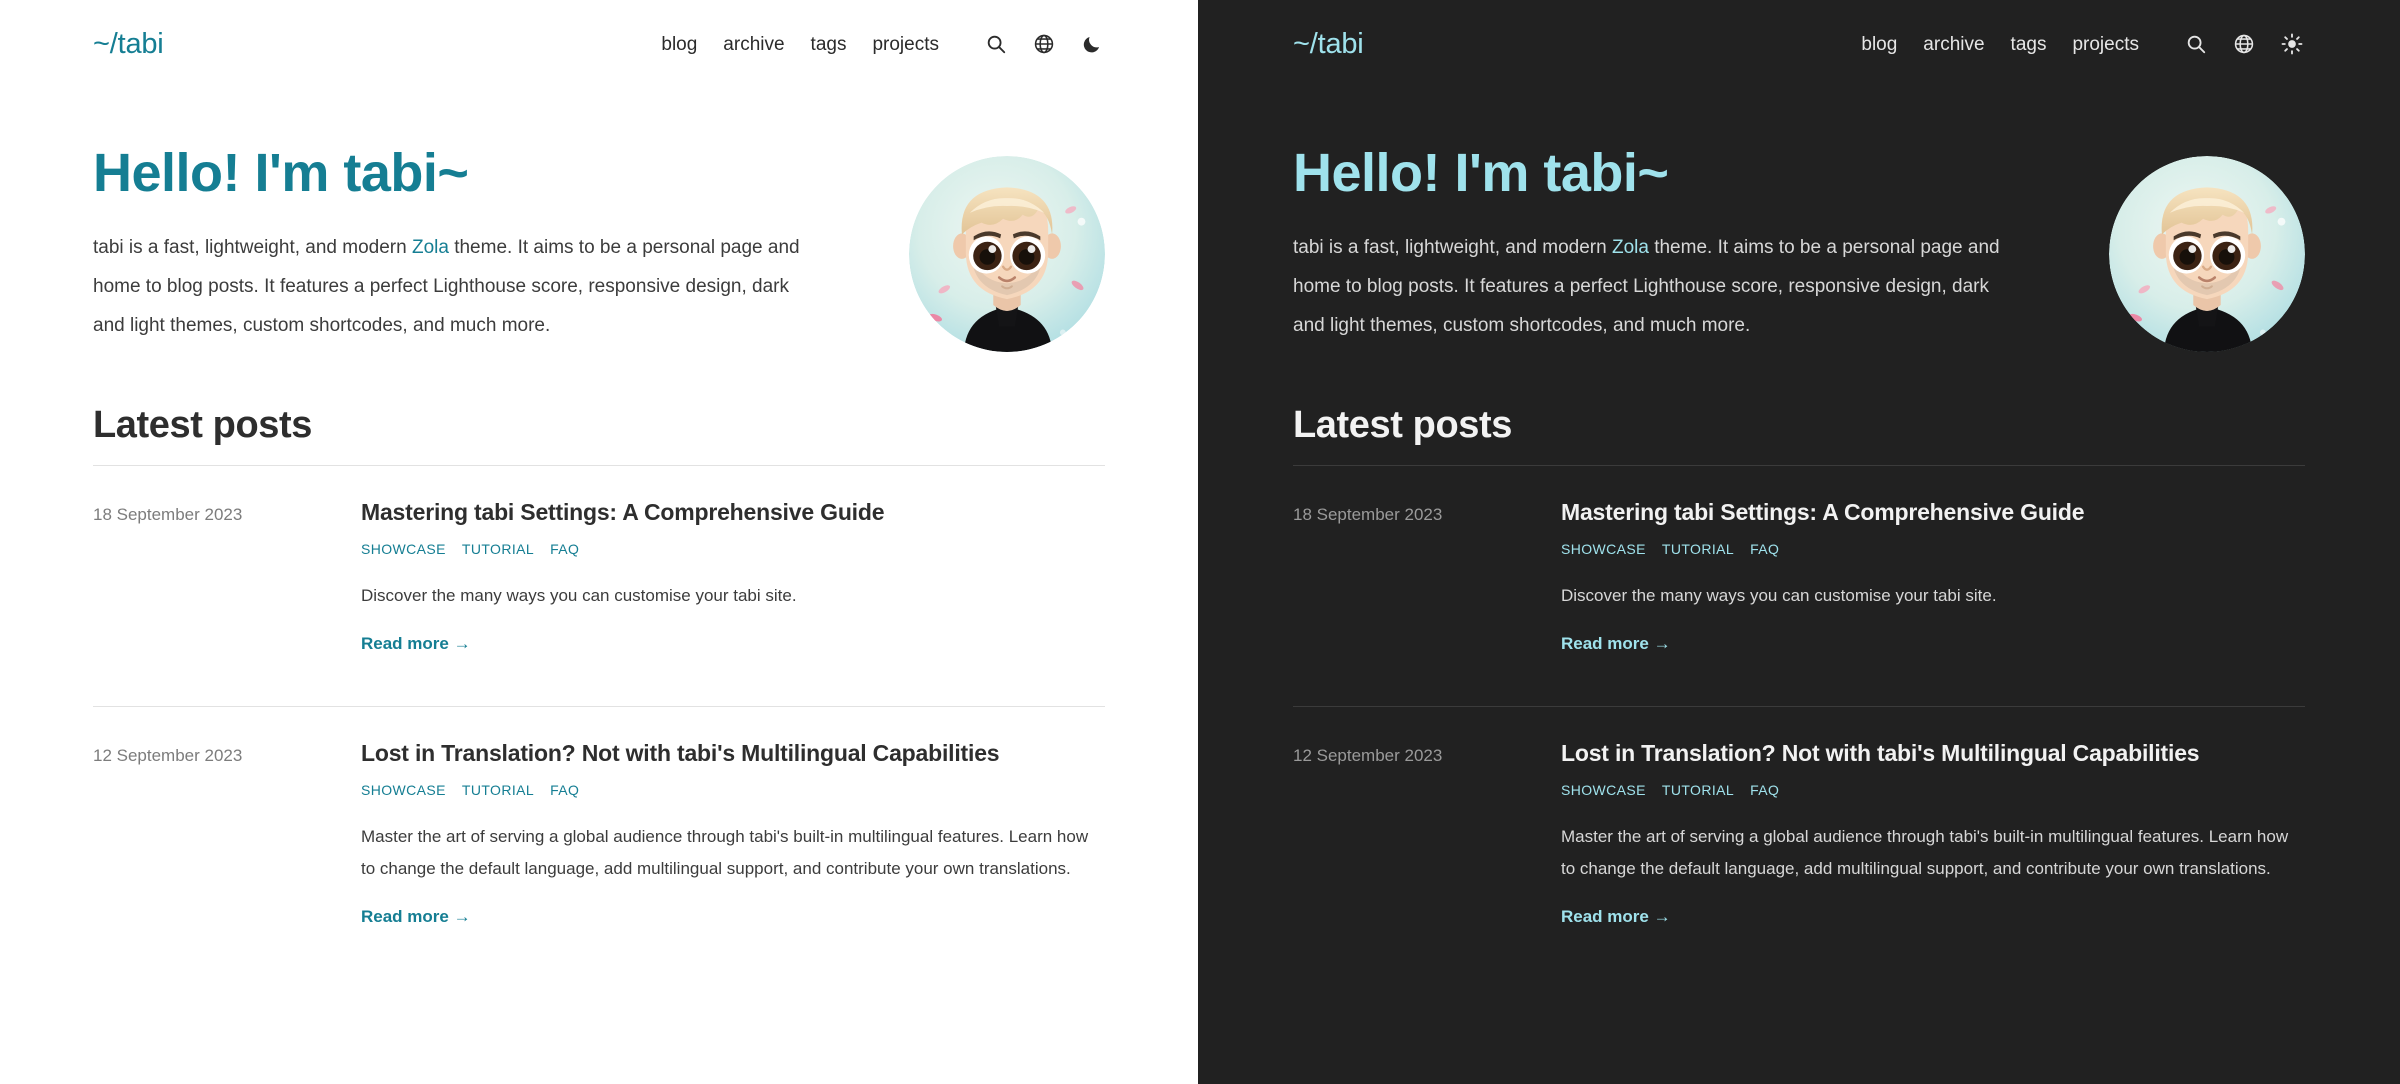 The height and width of the screenshot is (1084, 2400). Describe the element at coordinates (1092, 44) in the screenshot. I see `moon-icon` at that location.